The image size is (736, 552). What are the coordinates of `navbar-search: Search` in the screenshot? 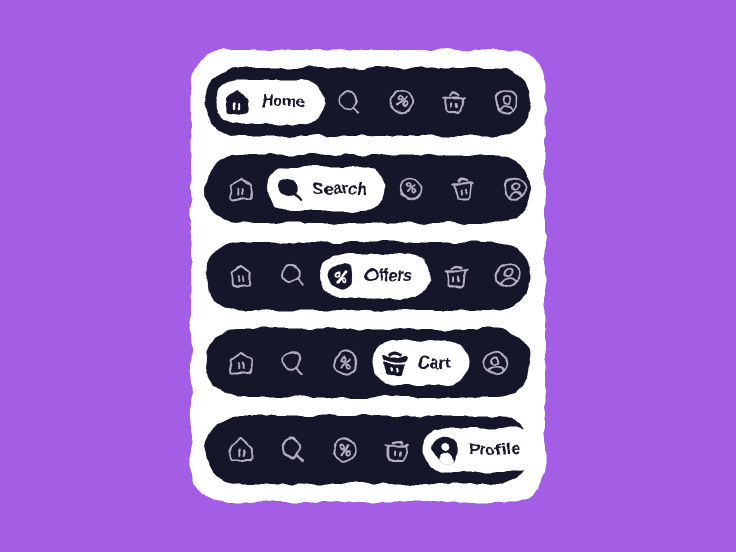 It's located at (368, 189).